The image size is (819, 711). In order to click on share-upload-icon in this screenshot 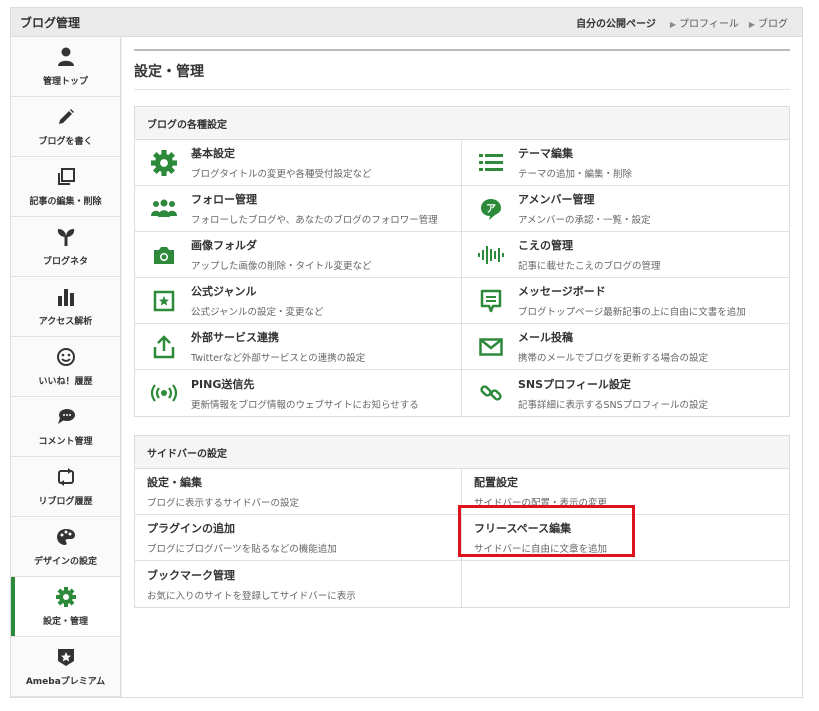, I will do `click(164, 347)`.